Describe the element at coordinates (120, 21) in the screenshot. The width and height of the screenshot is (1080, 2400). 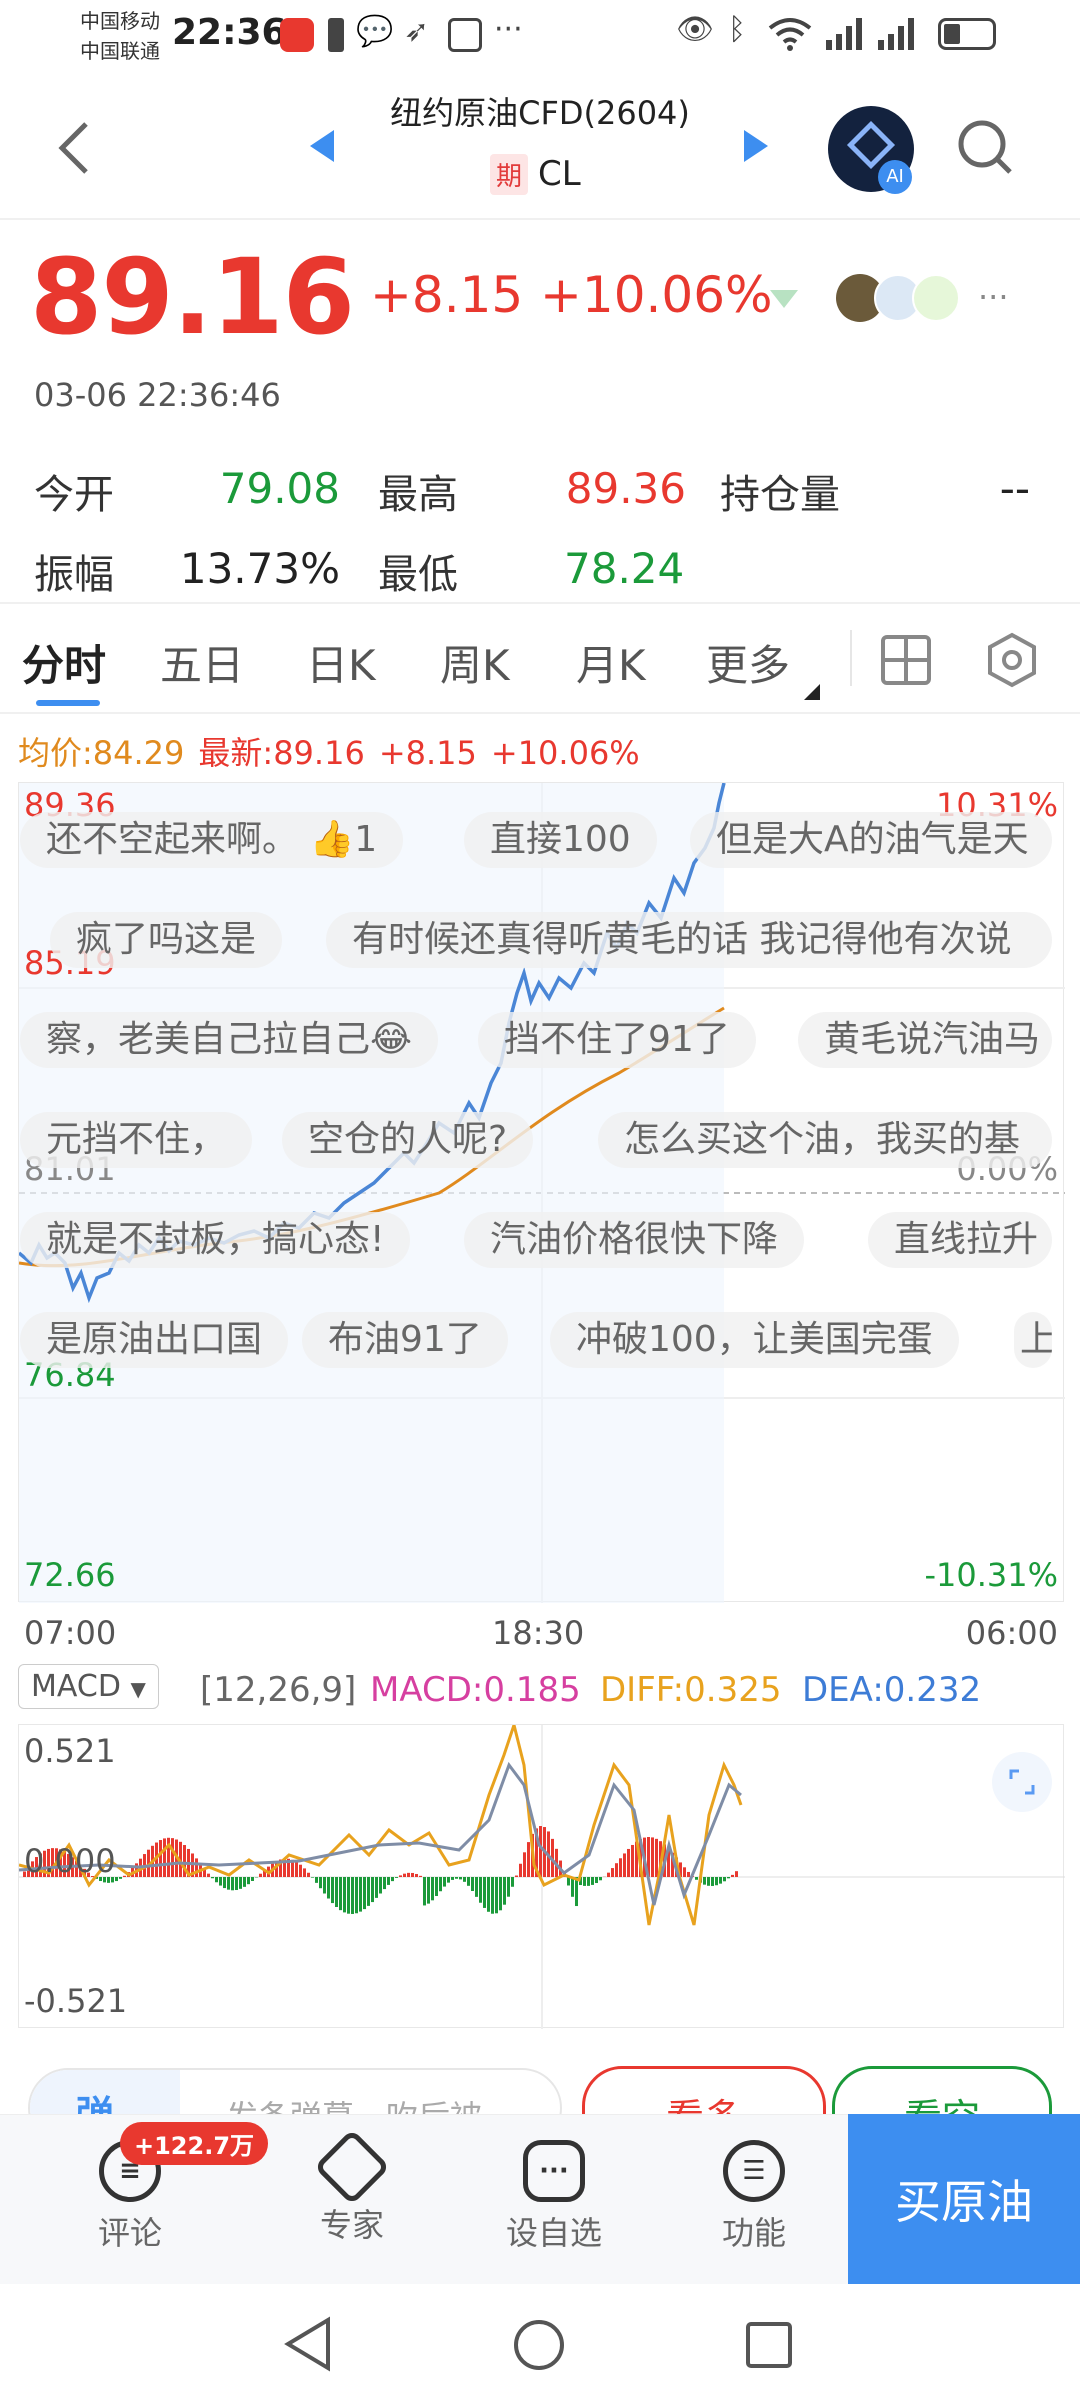
I see `carrier-1: 中国移动` at that location.